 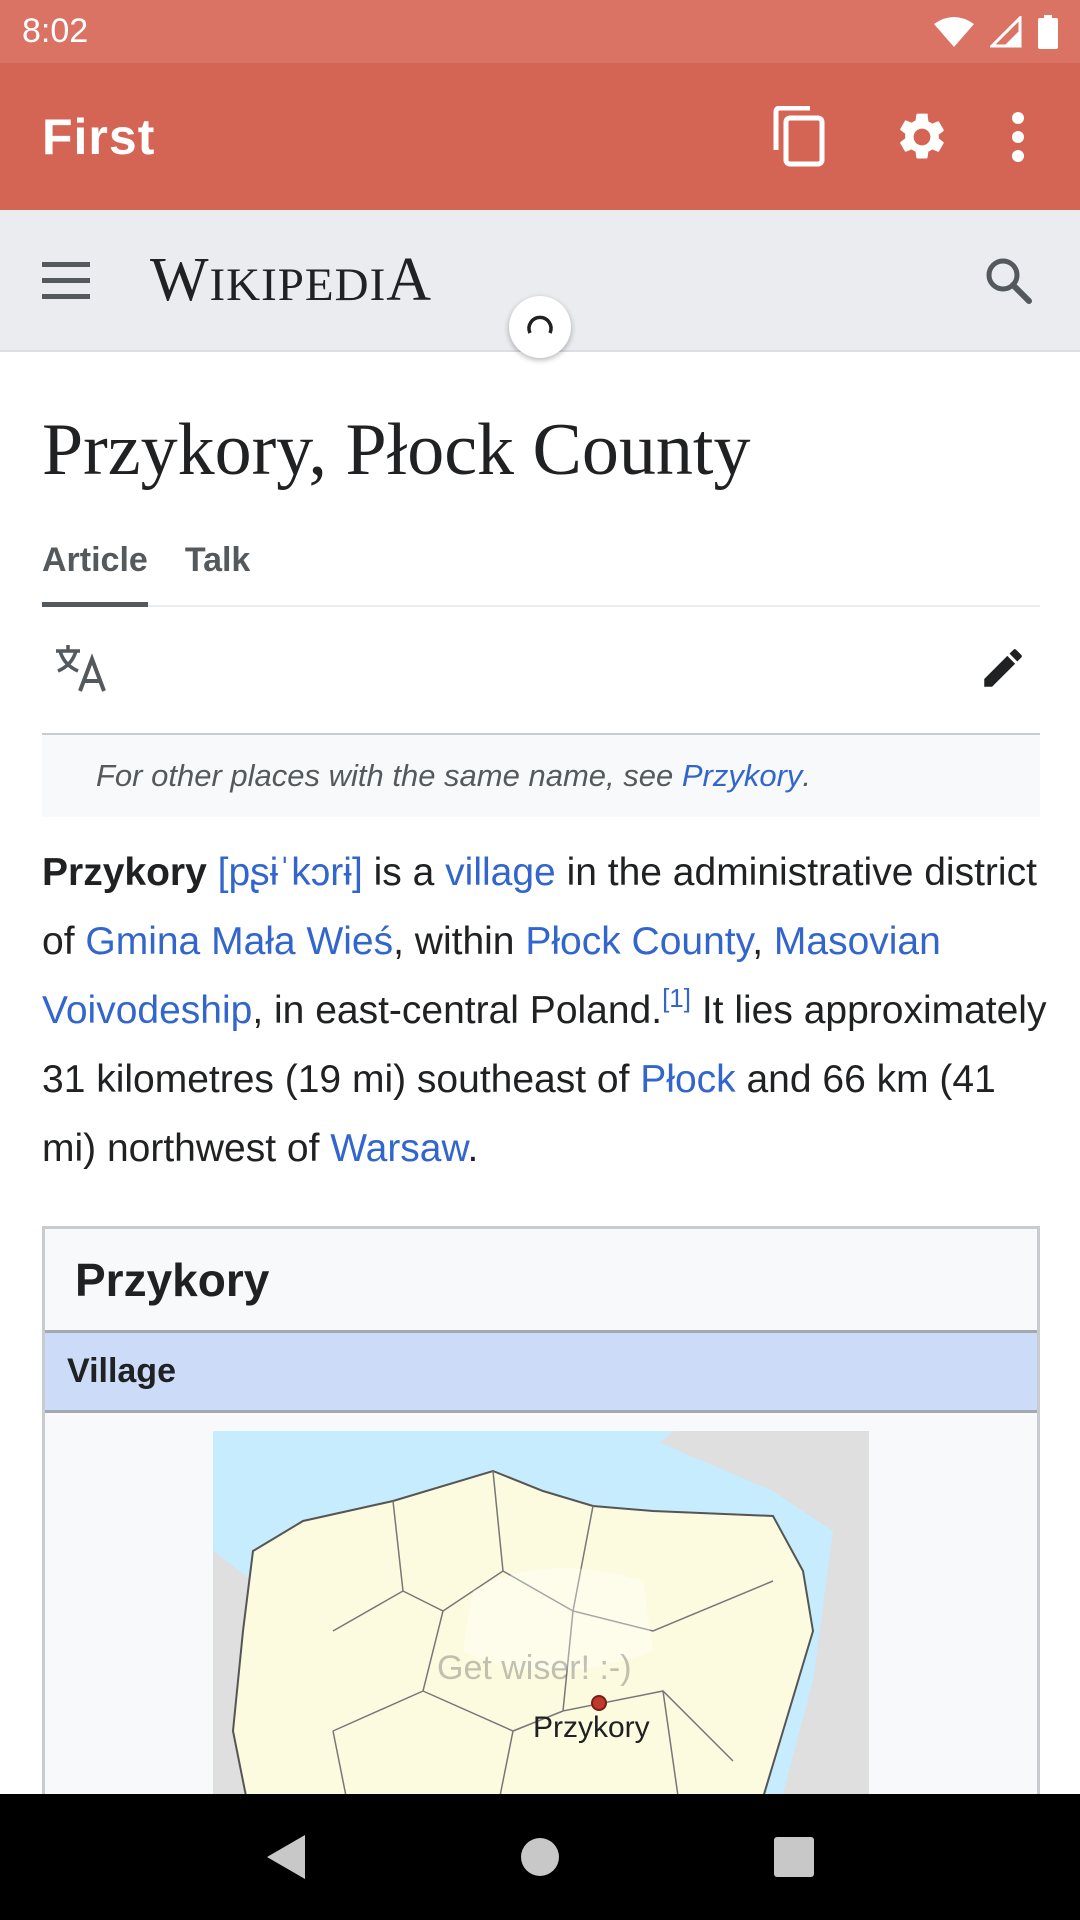 What do you see at coordinates (457, 1010) in the screenshot?
I see `text-run: , in east-central Poland.` at bounding box center [457, 1010].